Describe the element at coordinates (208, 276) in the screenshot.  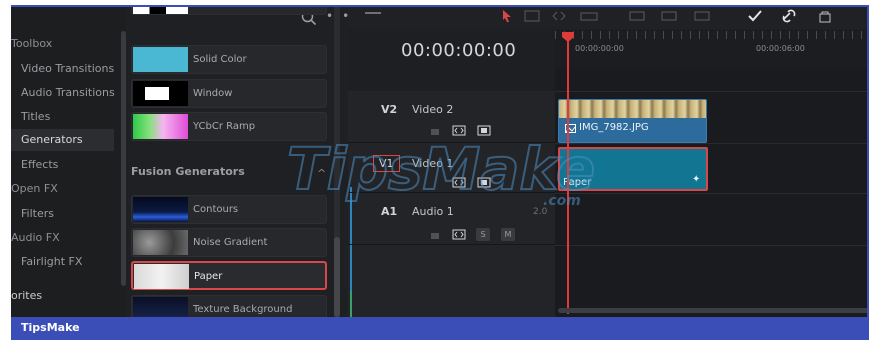
I see `generator-label: Paper` at that location.